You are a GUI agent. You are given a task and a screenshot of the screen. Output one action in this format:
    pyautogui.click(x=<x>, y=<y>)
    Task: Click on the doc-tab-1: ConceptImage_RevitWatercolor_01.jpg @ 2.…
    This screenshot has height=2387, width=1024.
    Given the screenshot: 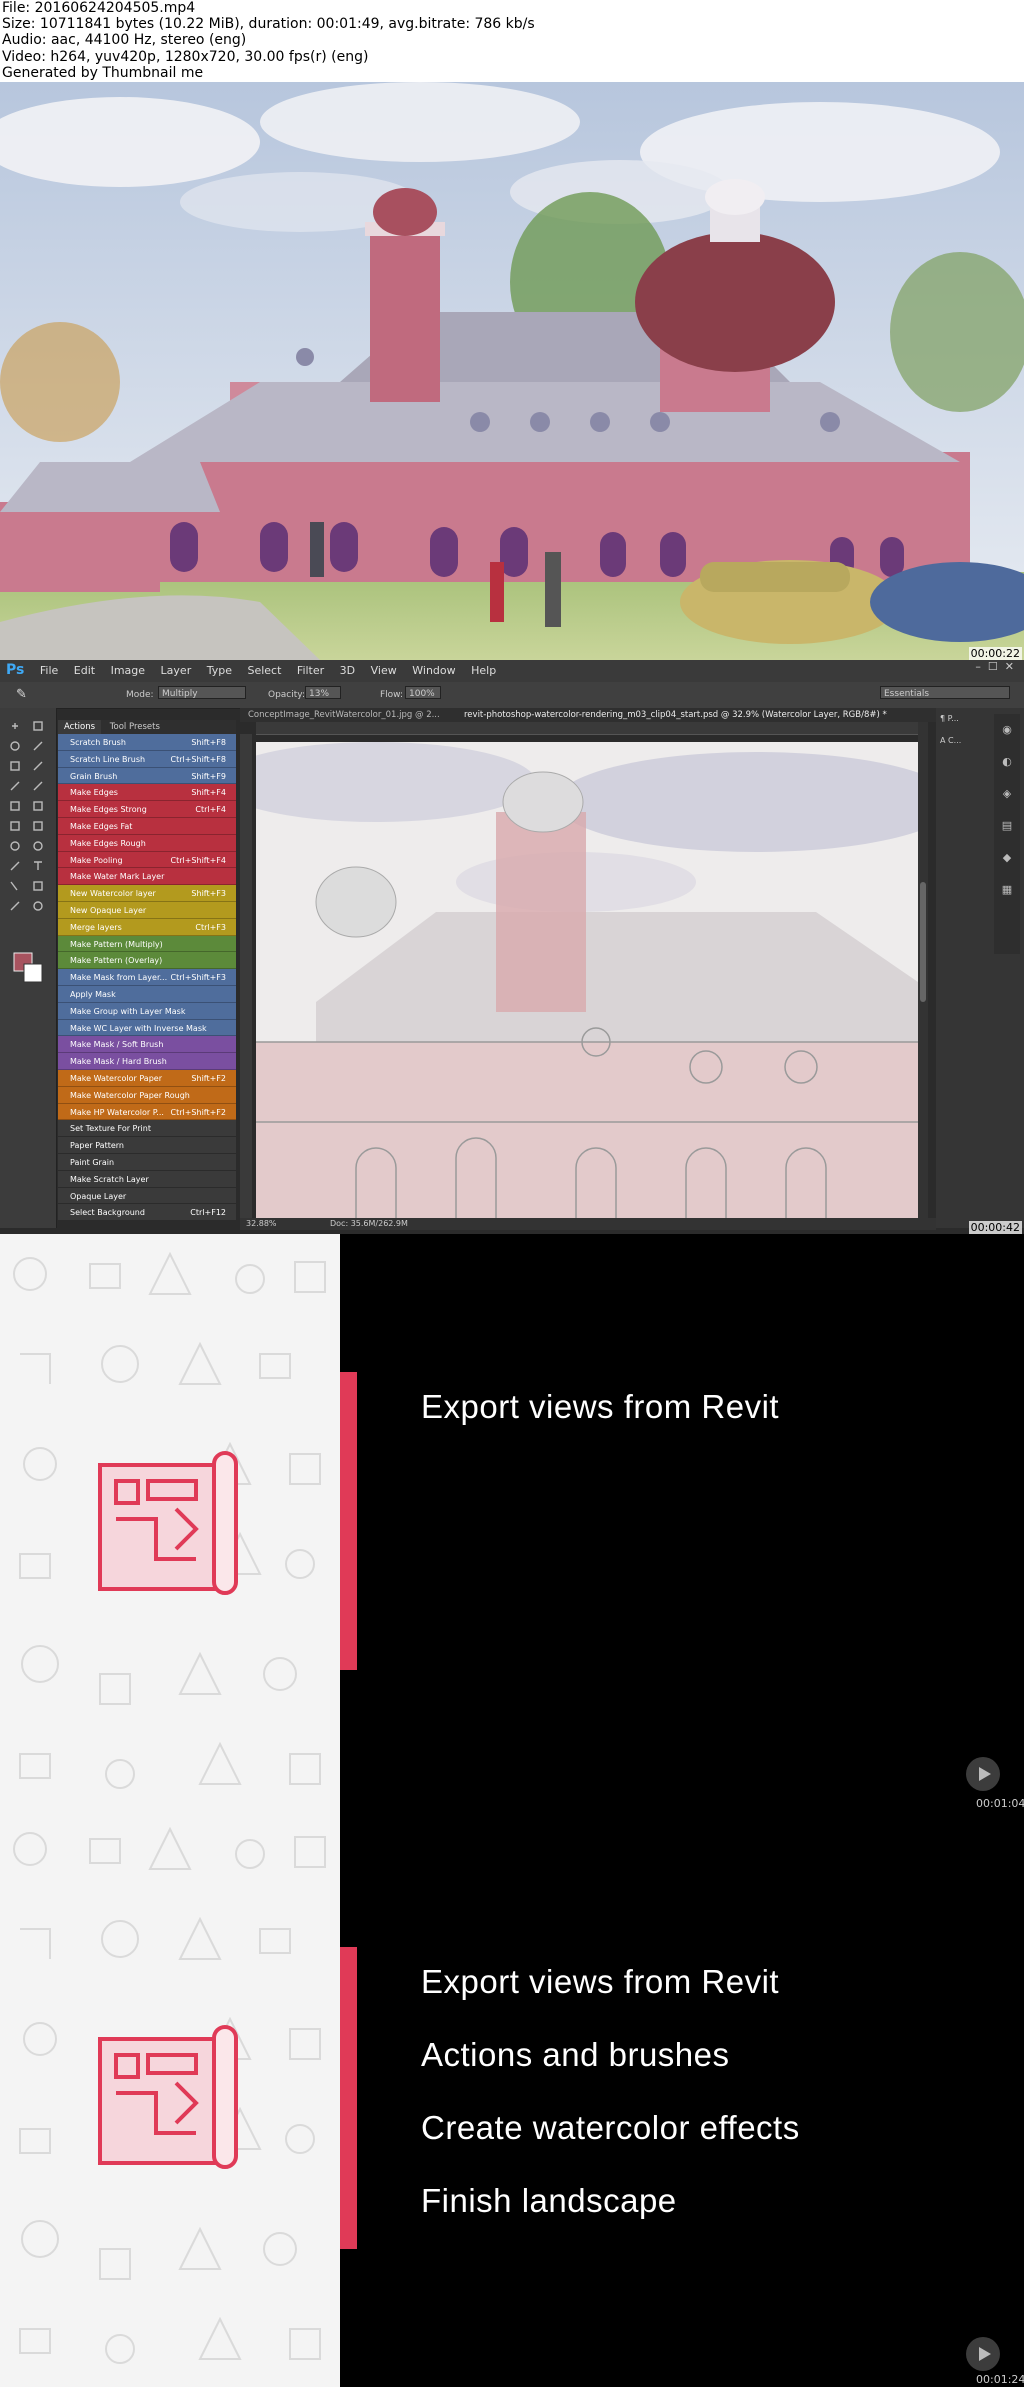 What is the action you would take?
    pyautogui.click(x=344, y=715)
    